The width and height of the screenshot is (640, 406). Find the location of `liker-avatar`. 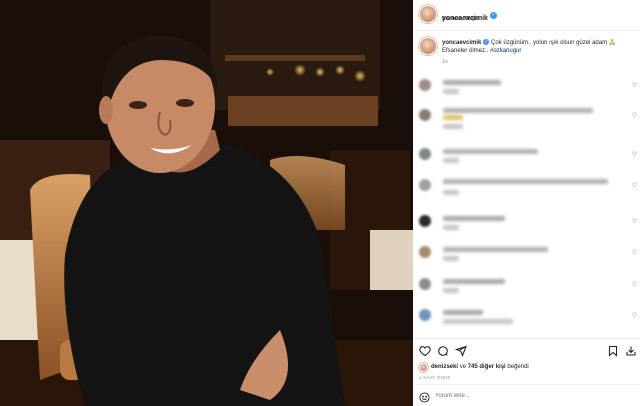

liker-avatar is located at coordinates (423, 367).